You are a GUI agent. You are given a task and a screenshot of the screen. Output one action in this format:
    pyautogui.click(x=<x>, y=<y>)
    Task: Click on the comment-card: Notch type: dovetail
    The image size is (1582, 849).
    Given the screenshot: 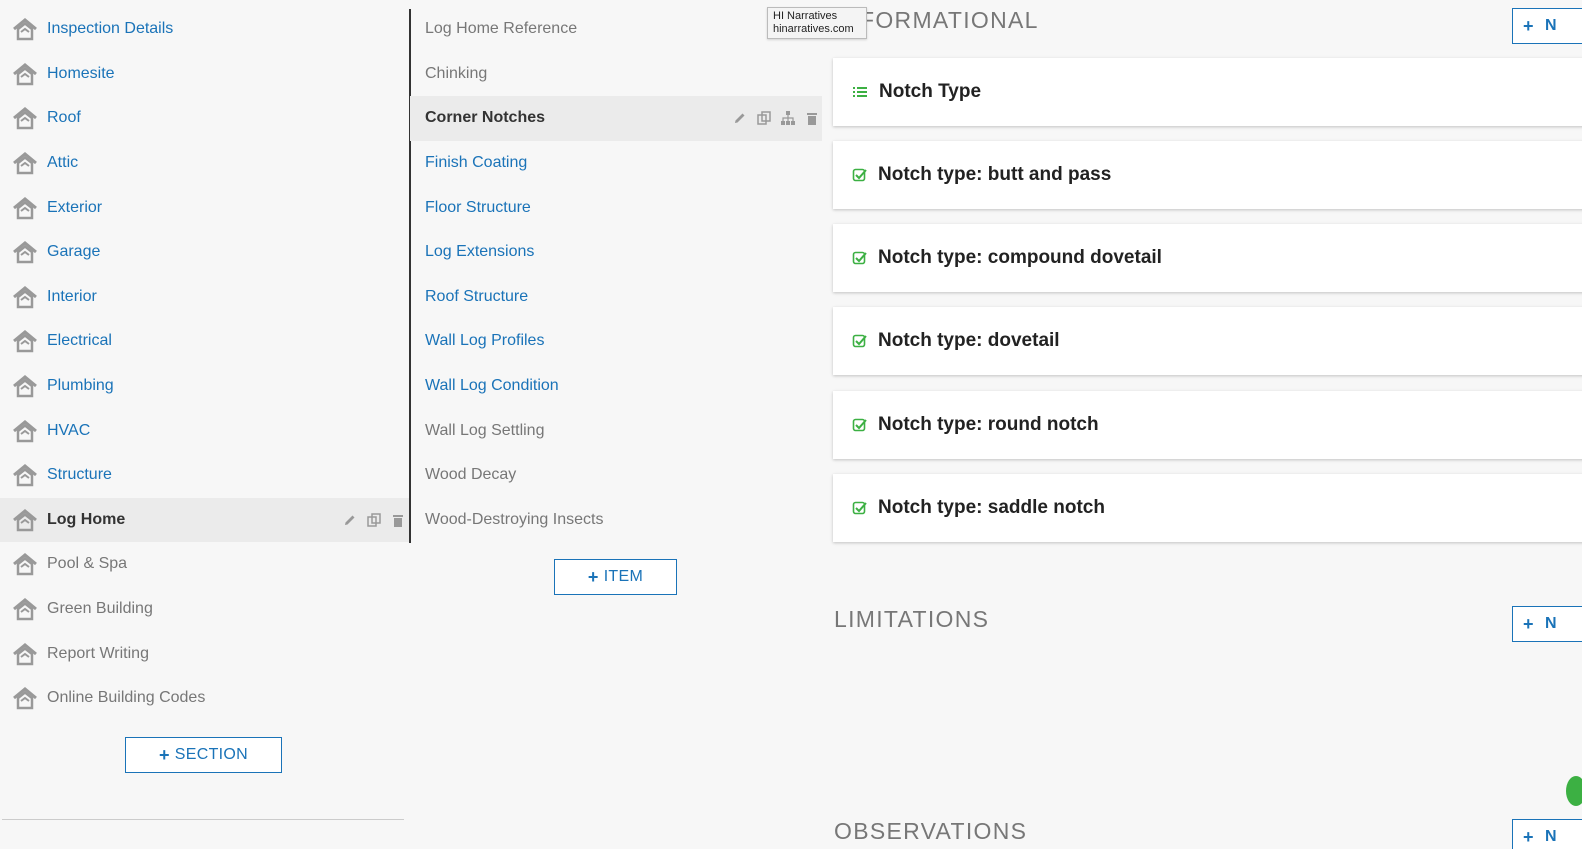 What is the action you would take?
    pyautogui.click(x=1207, y=341)
    